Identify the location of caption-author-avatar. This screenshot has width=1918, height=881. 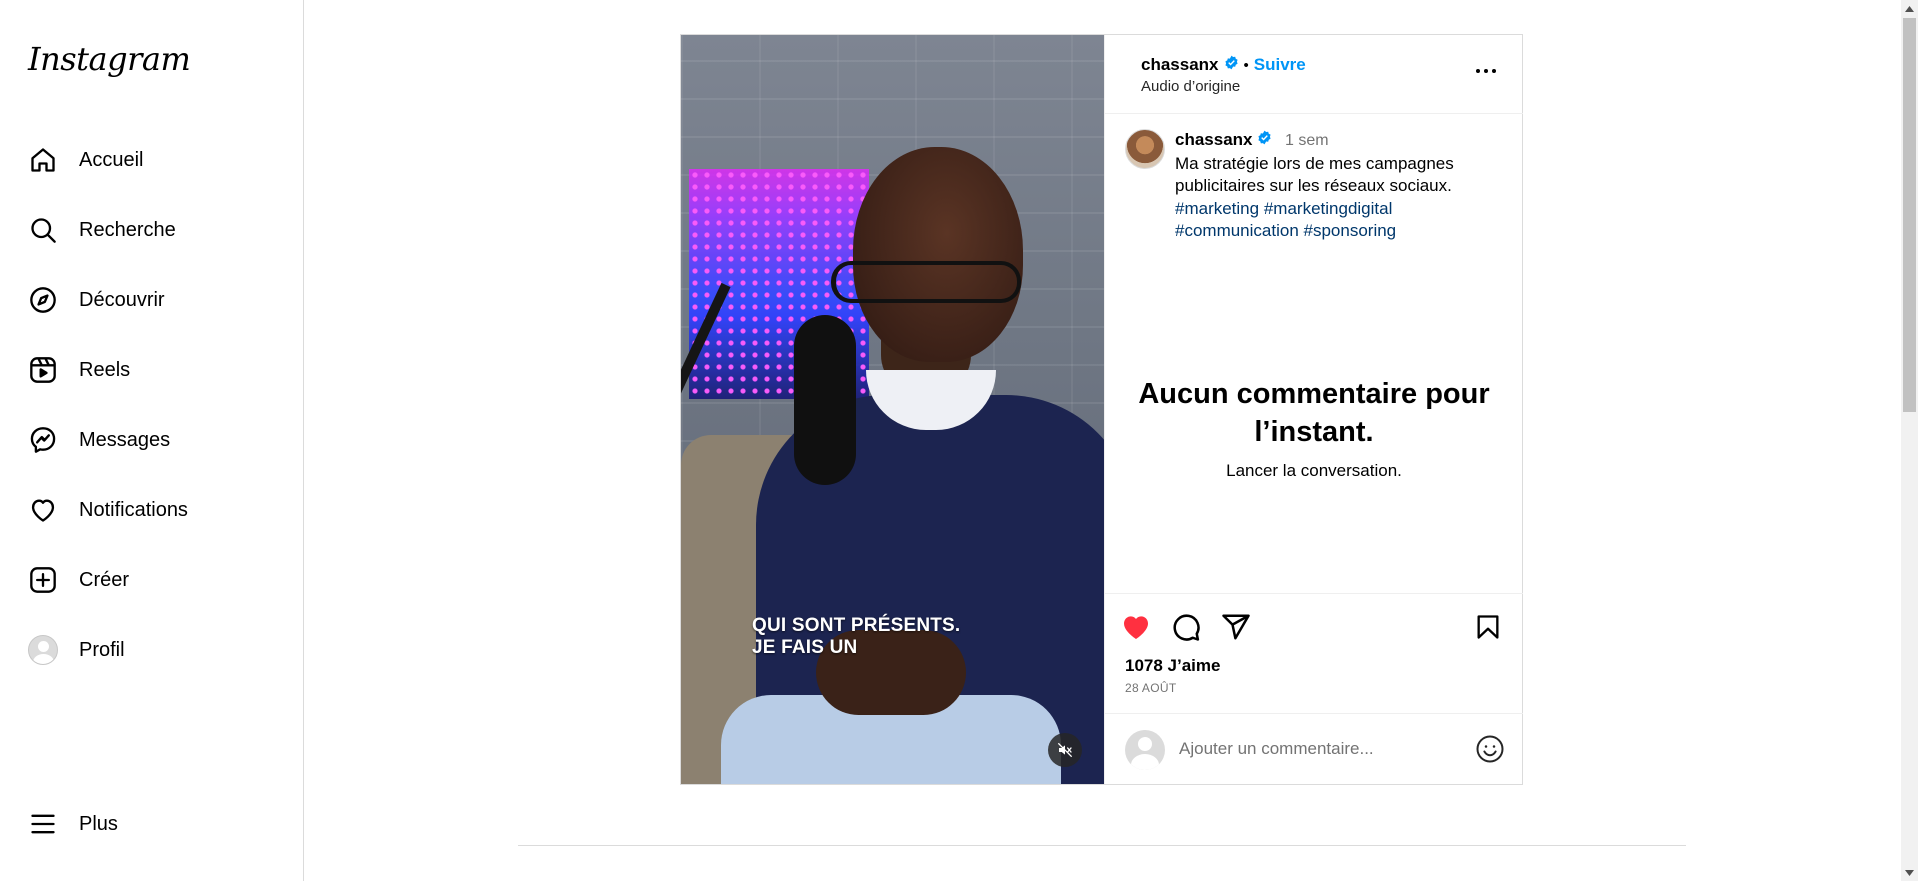
(1145, 149).